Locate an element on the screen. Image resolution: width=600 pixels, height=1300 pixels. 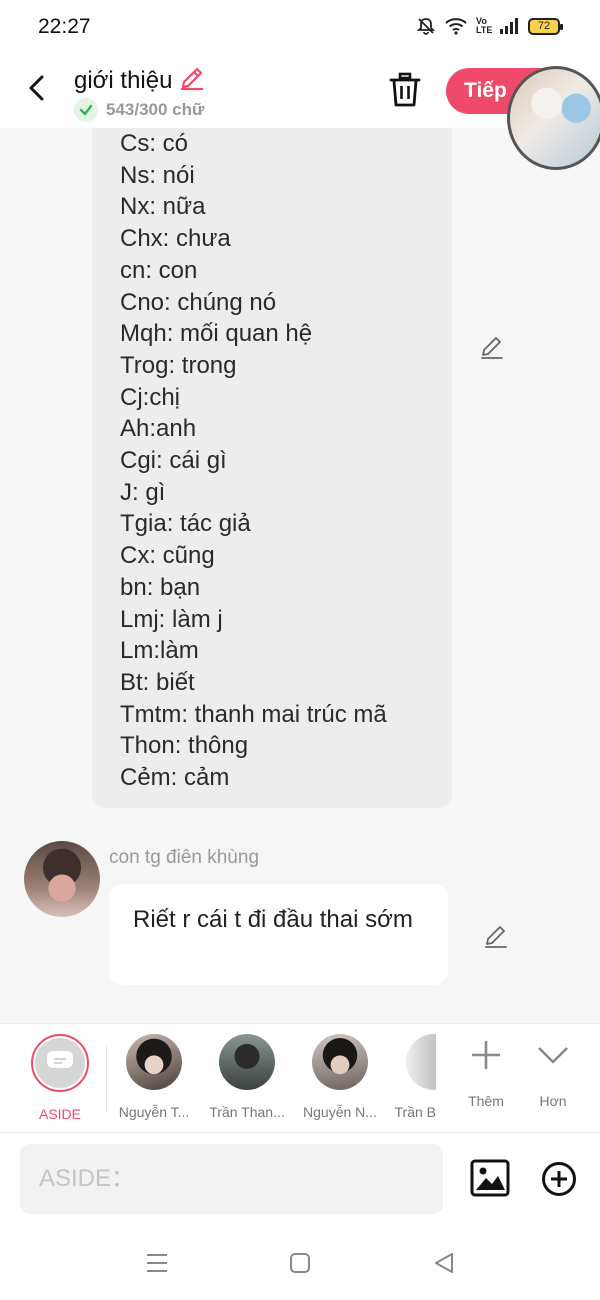
delete-button is located at coordinates (405, 90).